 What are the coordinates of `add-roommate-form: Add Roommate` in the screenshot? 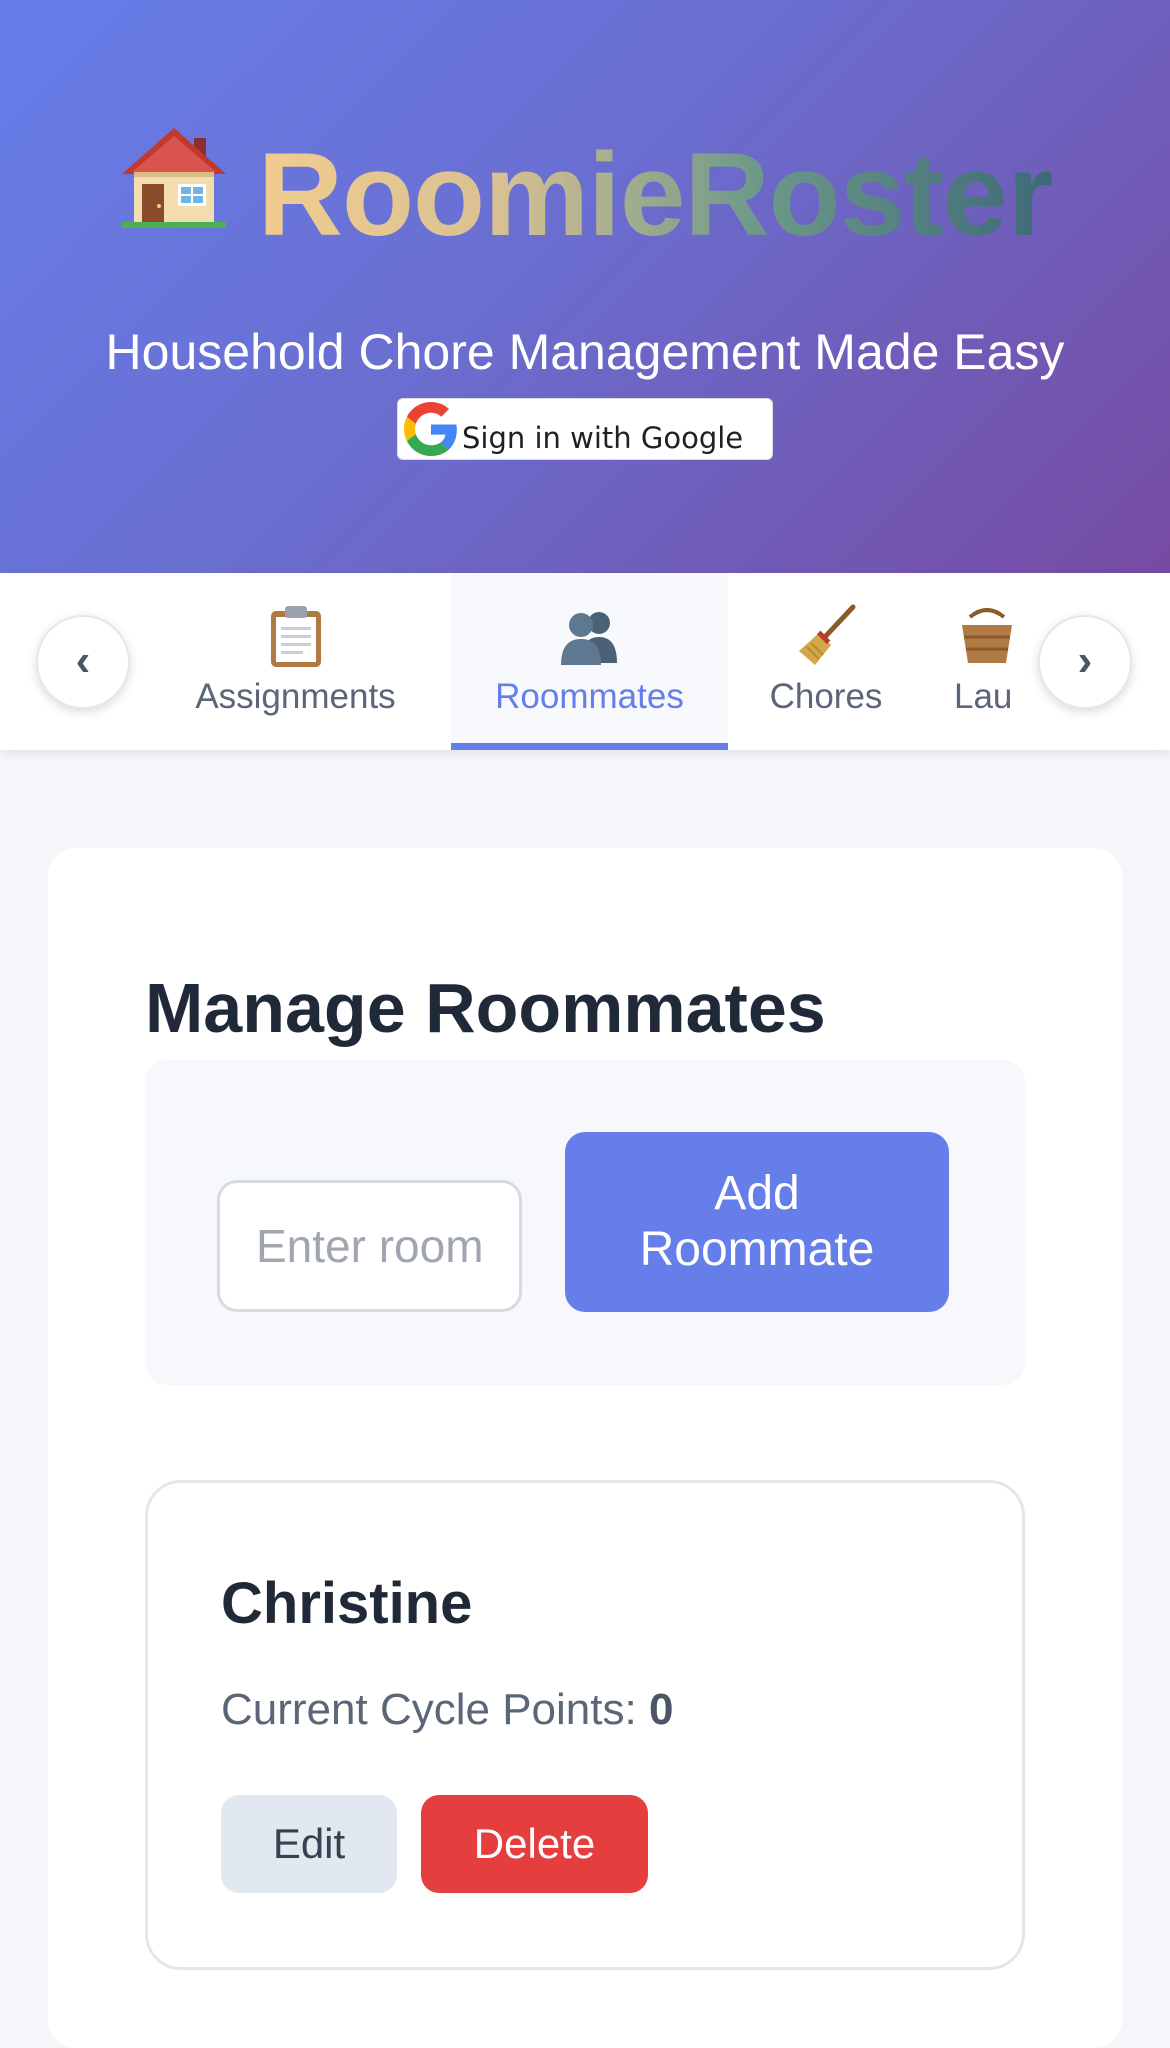 It's located at (585, 1222).